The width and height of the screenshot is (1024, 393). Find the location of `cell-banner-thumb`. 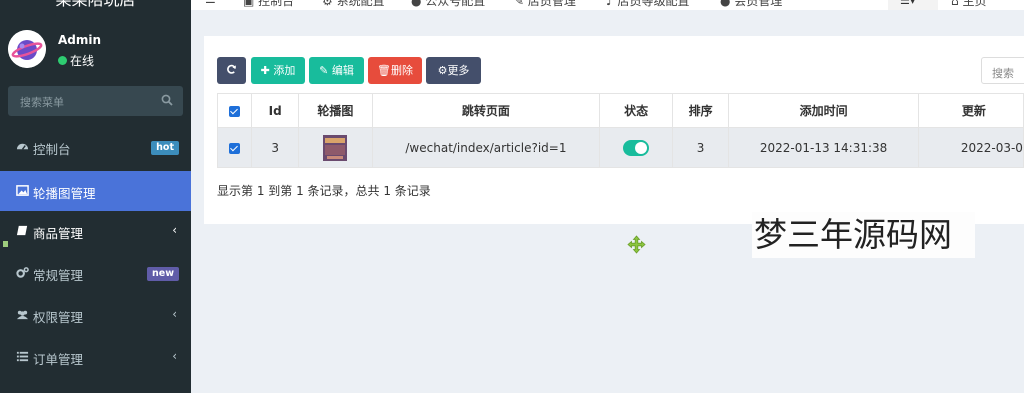

cell-banner-thumb is located at coordinates (335, 147).